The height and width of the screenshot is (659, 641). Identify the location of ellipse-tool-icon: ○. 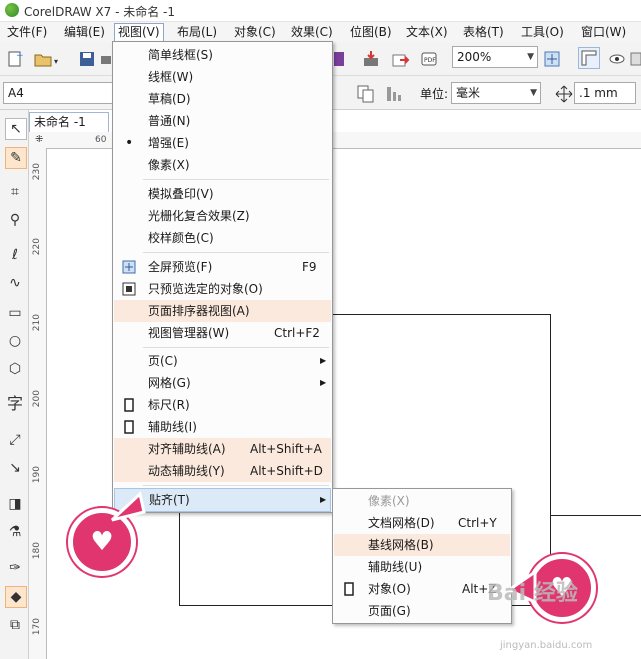
(15, 341).